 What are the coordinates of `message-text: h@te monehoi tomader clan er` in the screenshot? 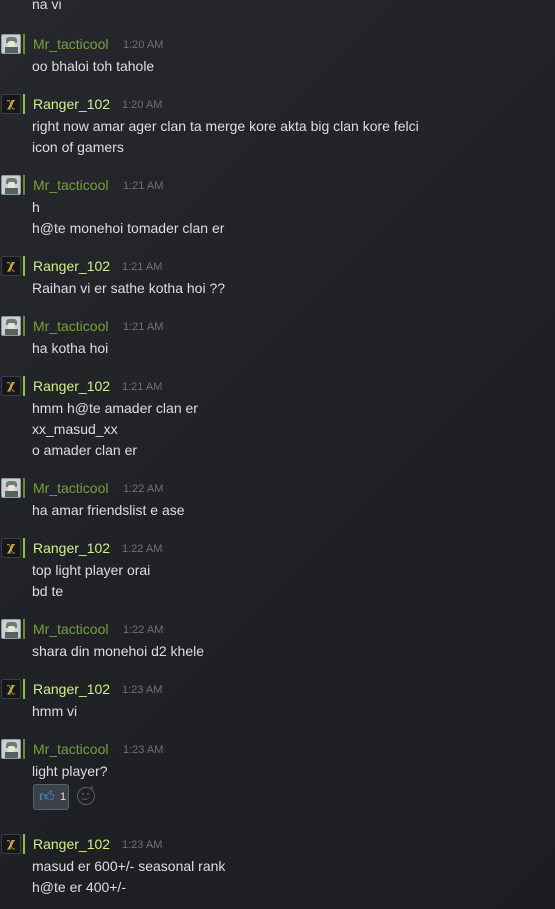 It's located at (128, 228).